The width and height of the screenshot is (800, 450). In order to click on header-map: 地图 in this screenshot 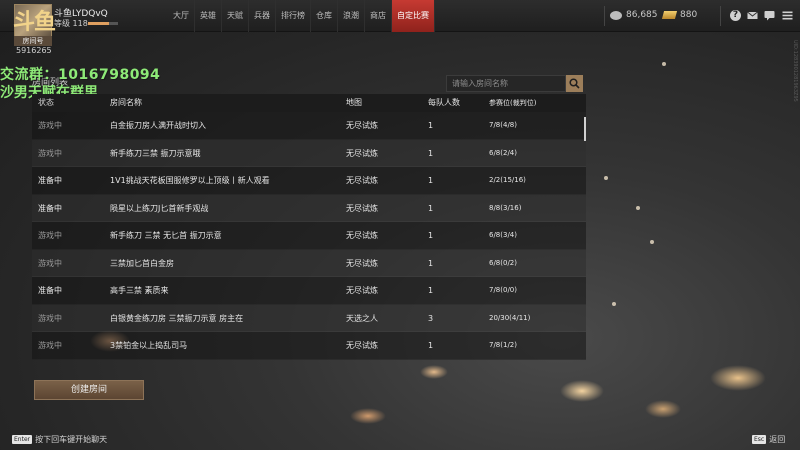, I will do `click(354, 102)`.